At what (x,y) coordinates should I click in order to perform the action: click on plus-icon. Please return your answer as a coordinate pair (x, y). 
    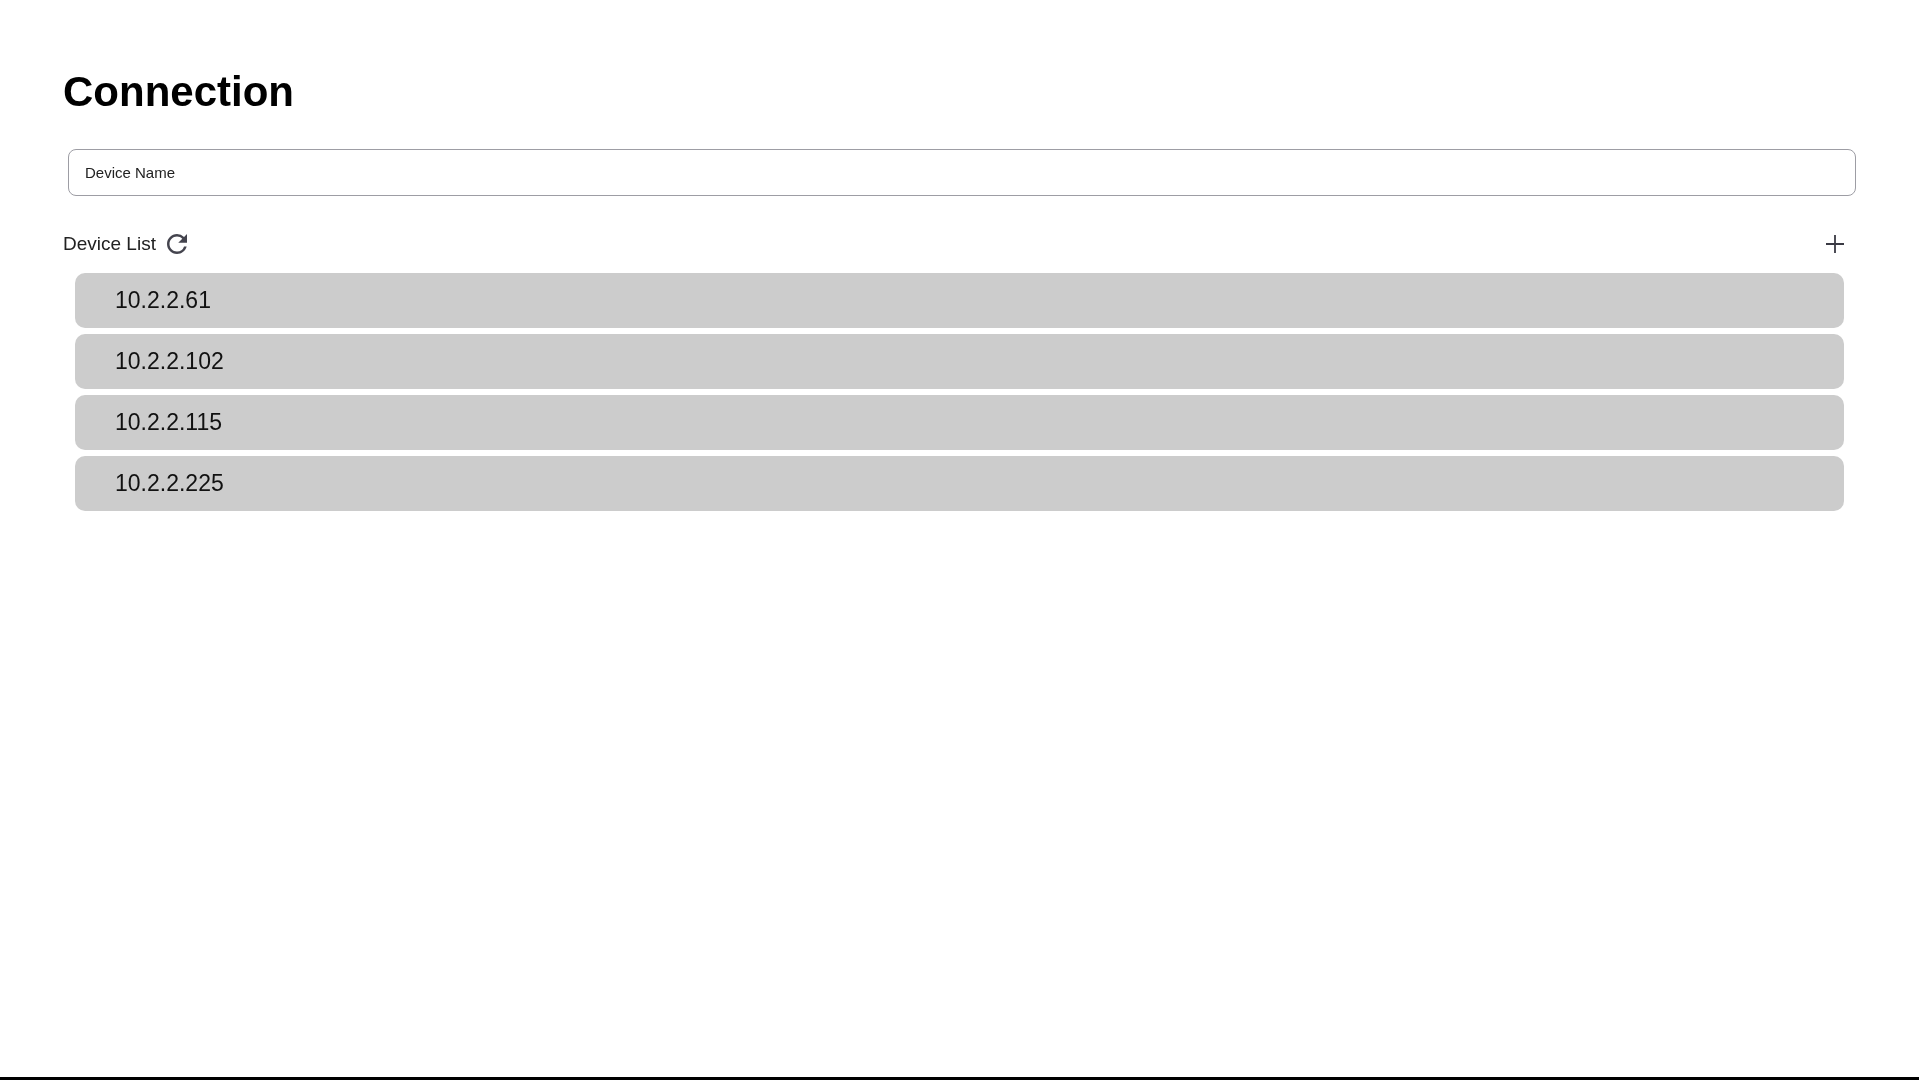
    Looking at the image, I should click on (1835, 244).